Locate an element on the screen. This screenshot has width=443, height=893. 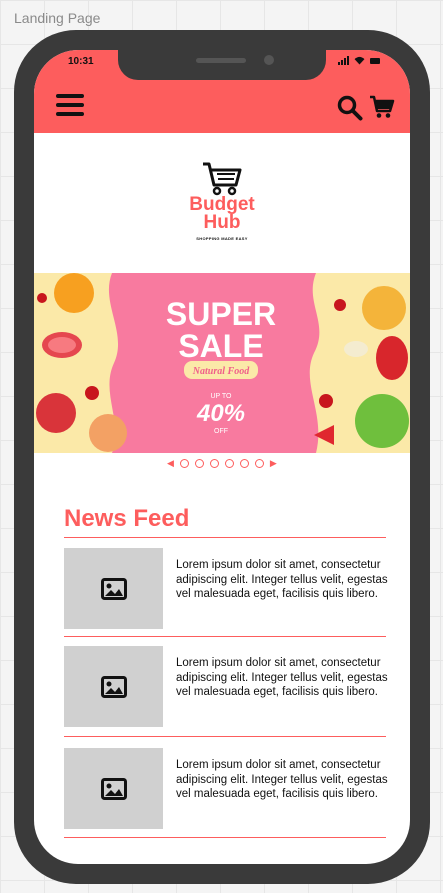
news-feed-title: News Feed is located at coordinates (127, 518).